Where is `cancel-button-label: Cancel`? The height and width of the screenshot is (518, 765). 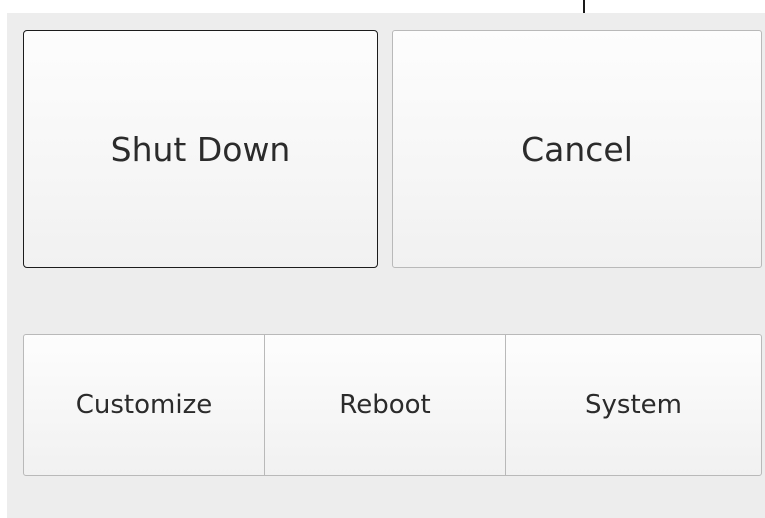 cancel-button-label: Cancel is located at coordinates (577, 149).